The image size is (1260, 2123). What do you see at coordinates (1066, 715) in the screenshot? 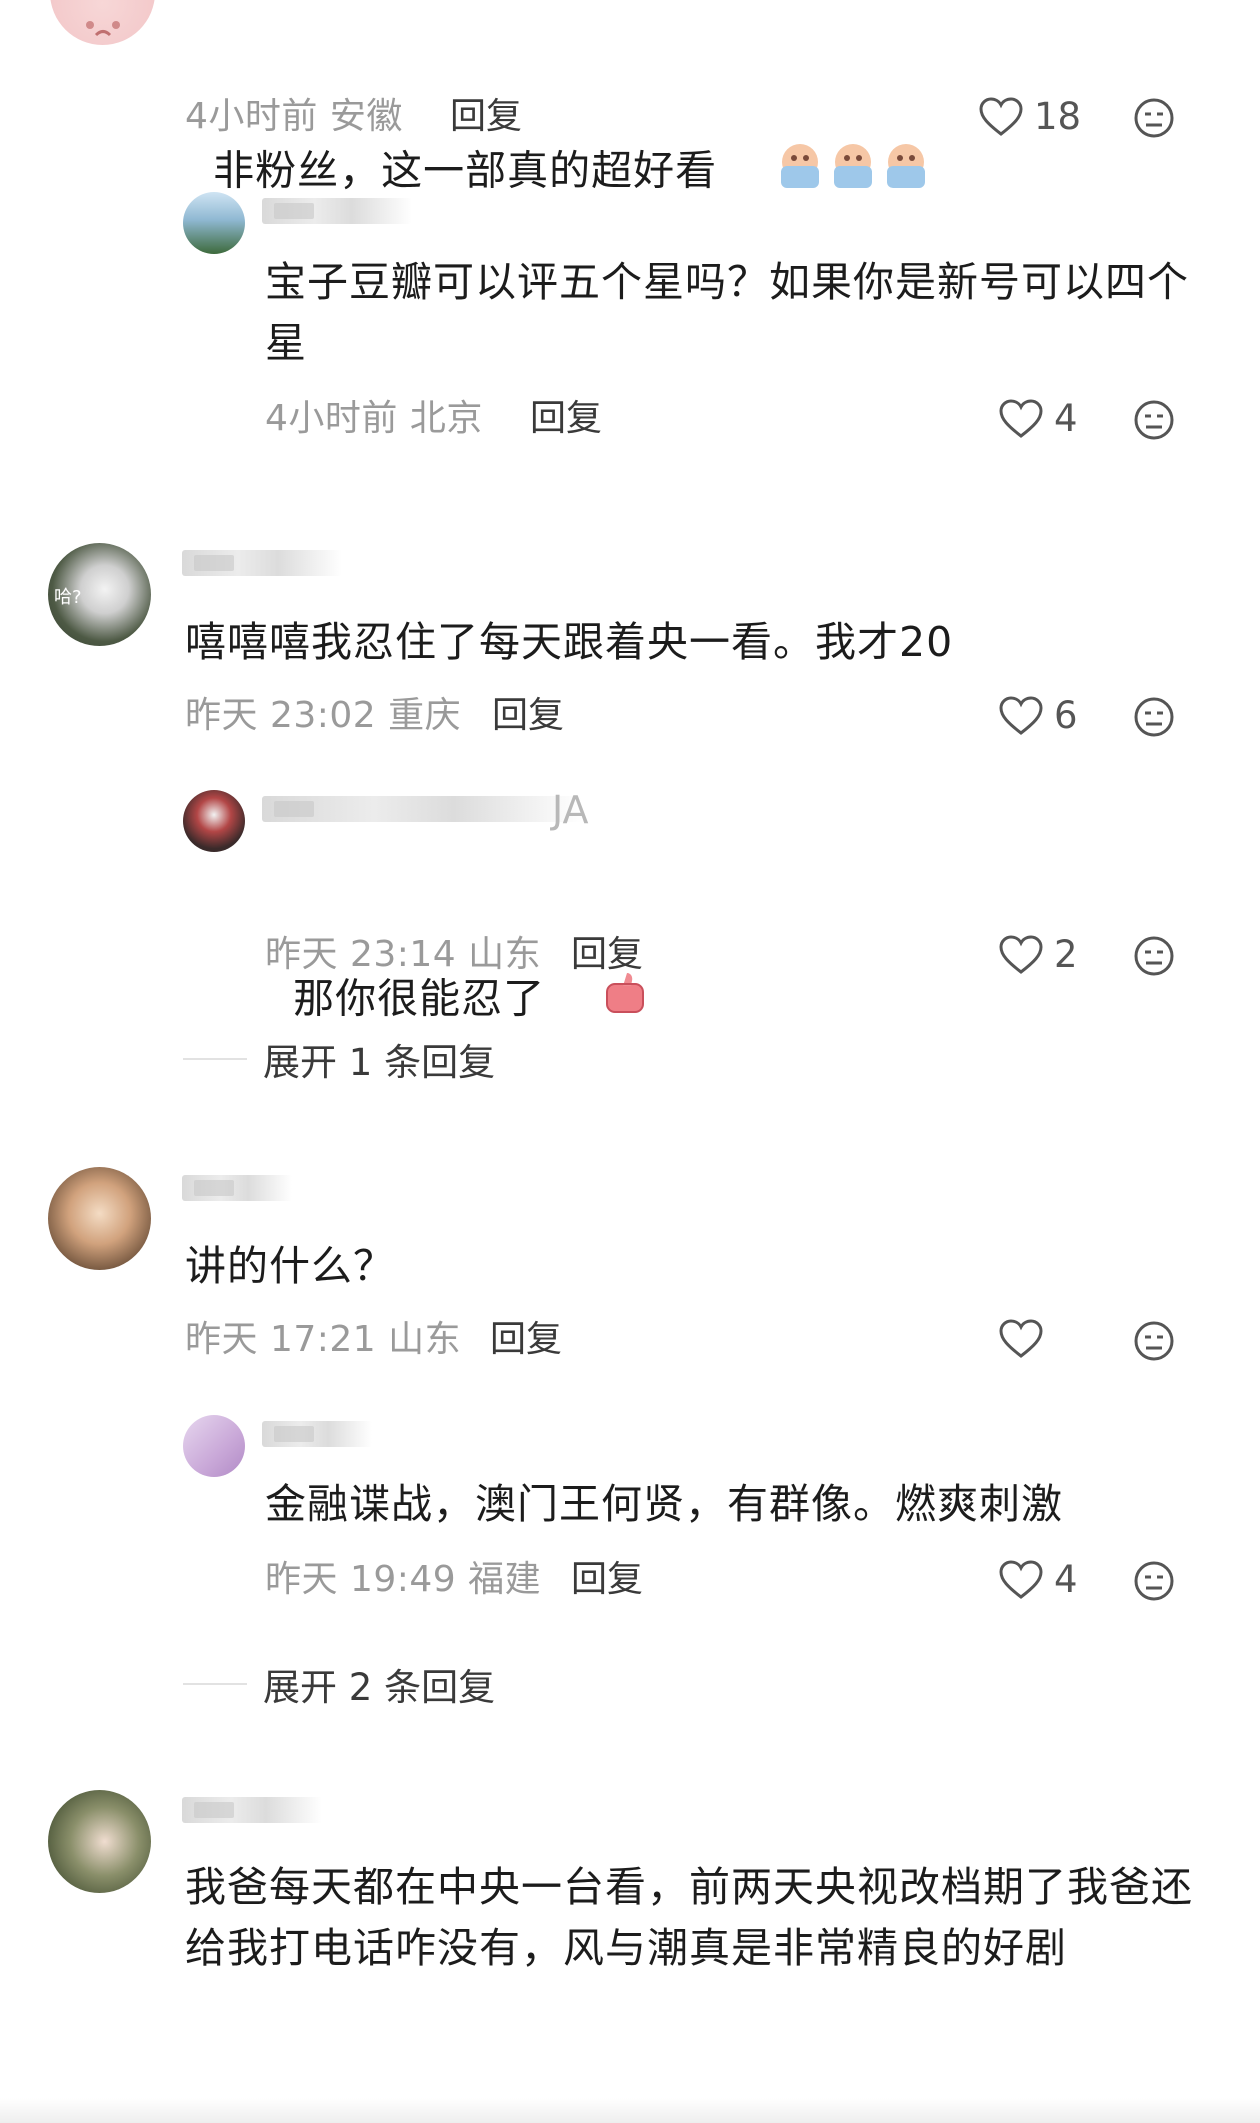
I see `like-count: 6` at bounding box center [1066, 715].